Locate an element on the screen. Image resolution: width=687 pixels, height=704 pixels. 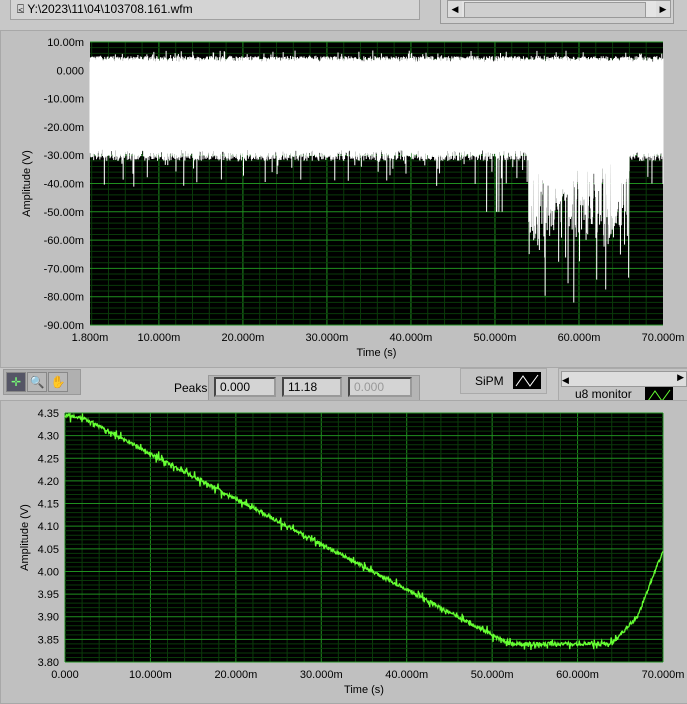
y-tick-label: 4.15 is located at coordinates (48, 505).